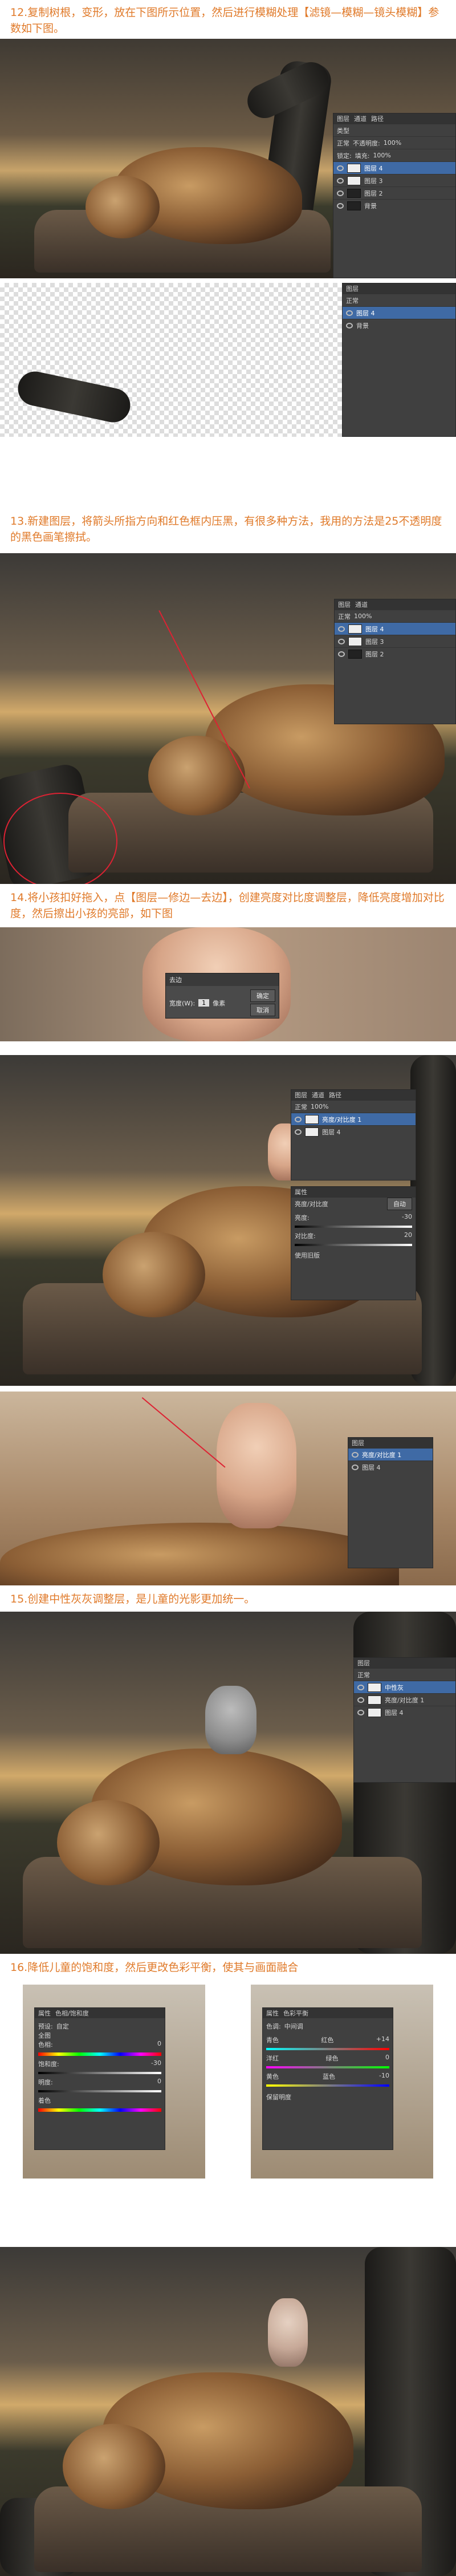 The height and width of the screenshot is (2576, 456). Describe the element at coordinates (45, 2082) in the screenshot. I see `lightness-label: 明度:` at that location.